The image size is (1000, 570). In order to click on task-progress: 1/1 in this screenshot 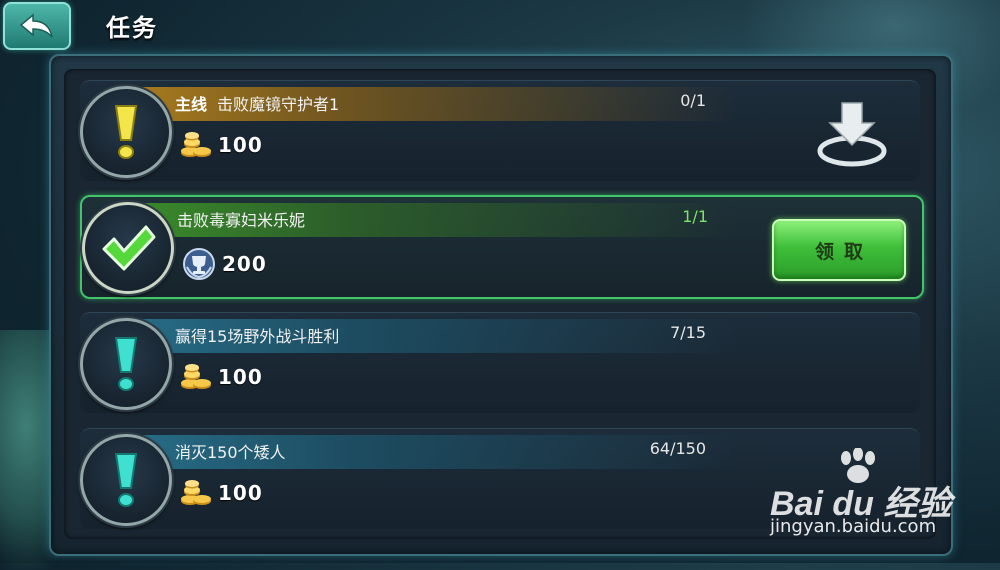, I will do `click(695, 216)`.